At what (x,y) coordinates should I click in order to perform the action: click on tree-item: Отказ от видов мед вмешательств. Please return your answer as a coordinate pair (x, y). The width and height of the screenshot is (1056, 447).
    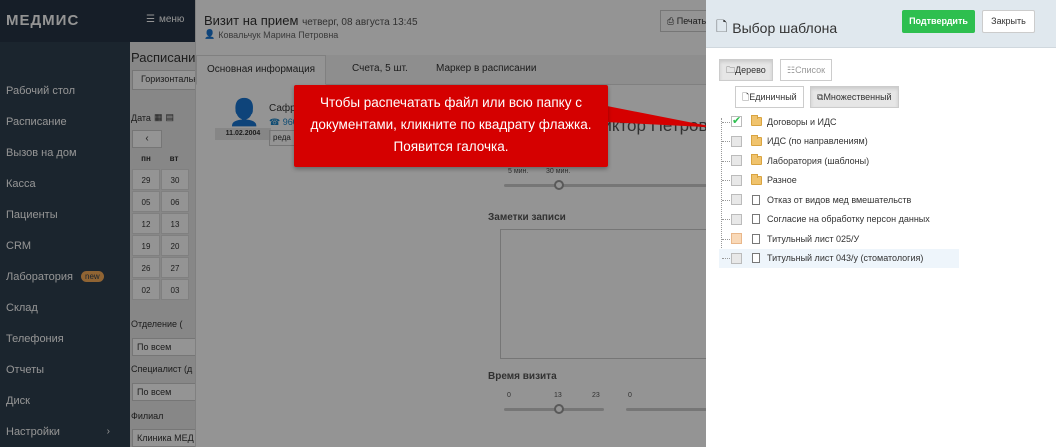
    Looking at the image, I should click on (839, 200).